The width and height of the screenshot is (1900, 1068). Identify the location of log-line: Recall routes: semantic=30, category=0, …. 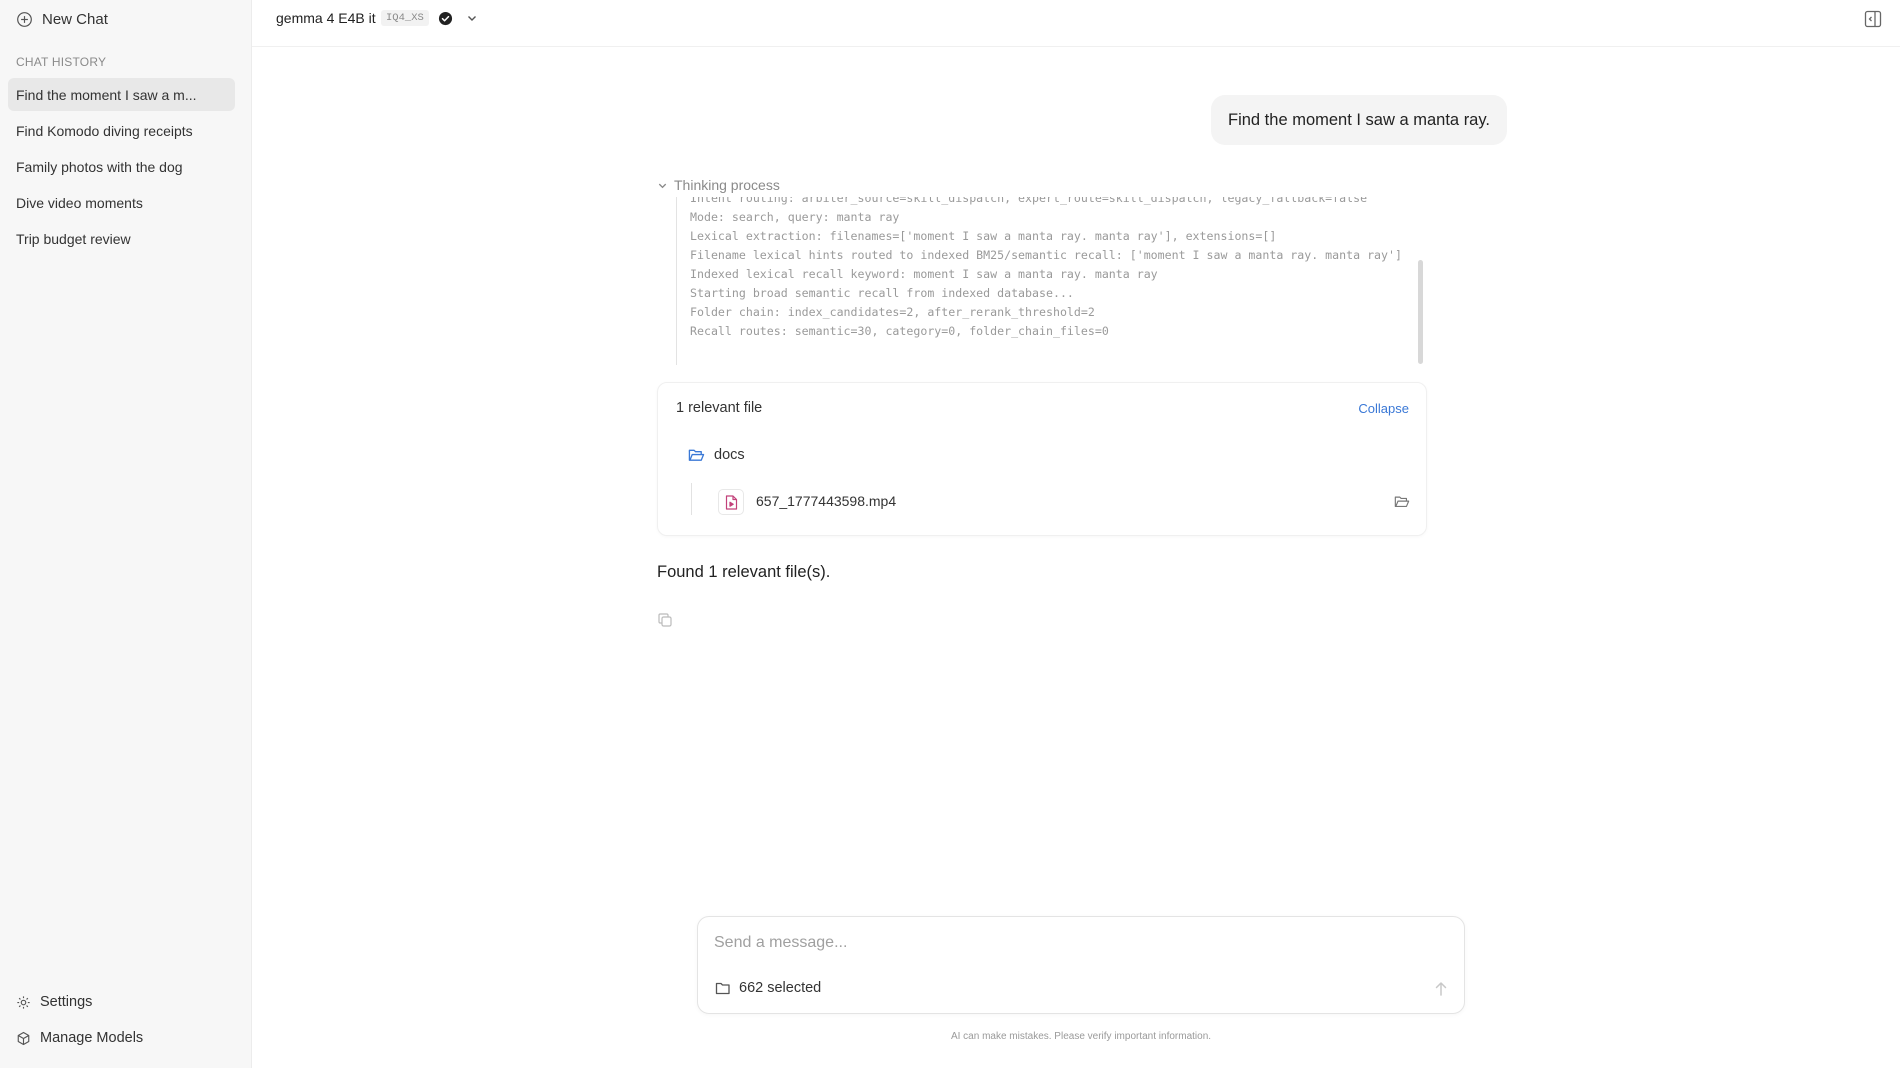
(899, 331).